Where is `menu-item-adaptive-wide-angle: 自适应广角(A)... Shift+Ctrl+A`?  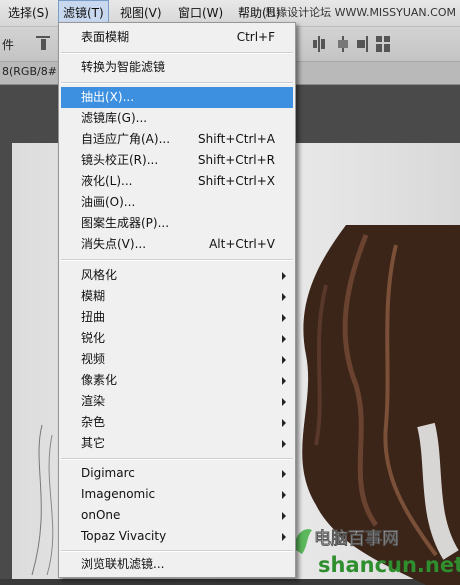
menu-item-adaptive-wide-angle: 自适应广角(A)... Shift+Ctrl+A is located at coordinates (177, 139).